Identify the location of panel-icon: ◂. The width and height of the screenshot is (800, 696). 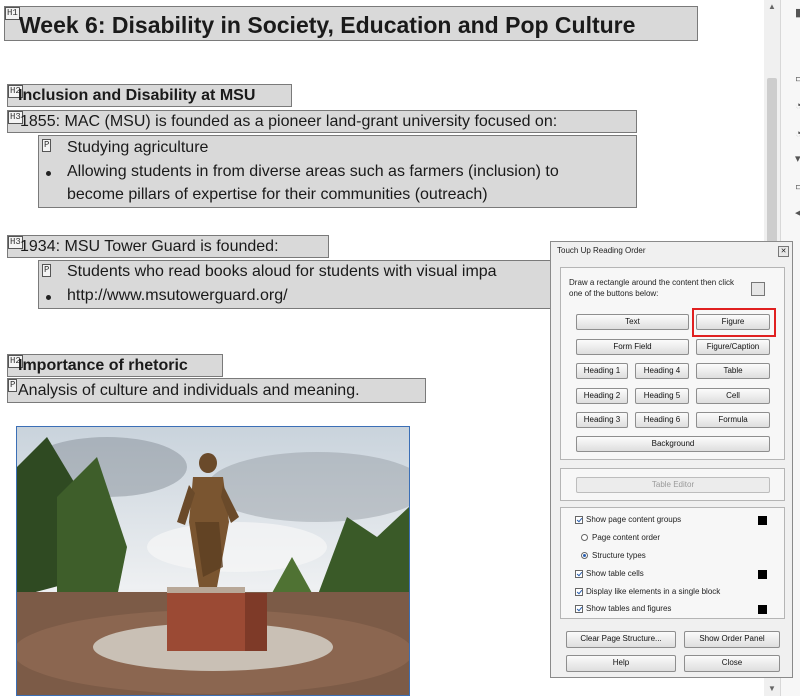
(797, 212).